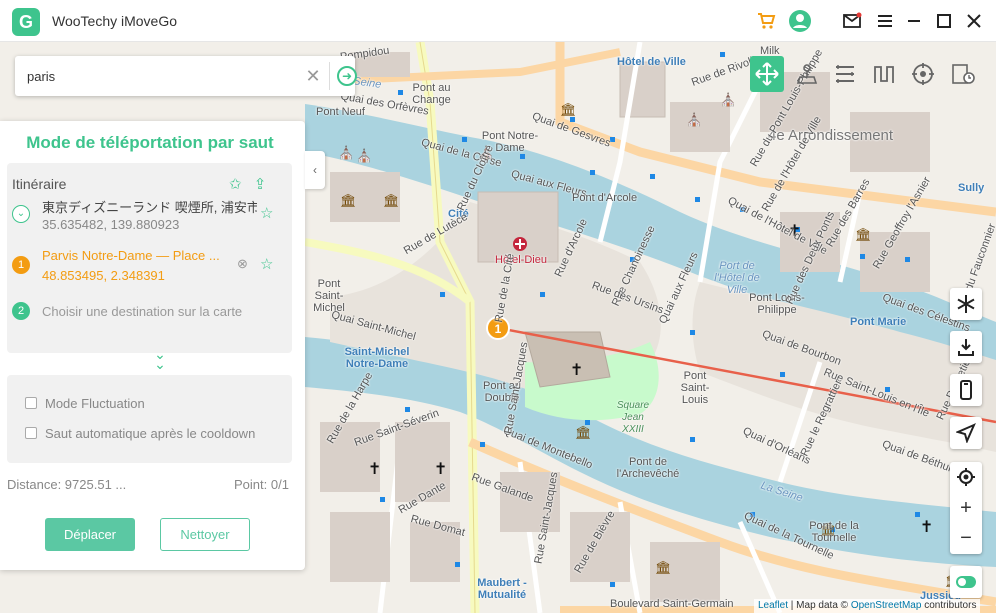 This screenshot has width=996, height=613. Describe the element at coordinates (974, 21) in the screenshot. I see `close-icon` at that location.